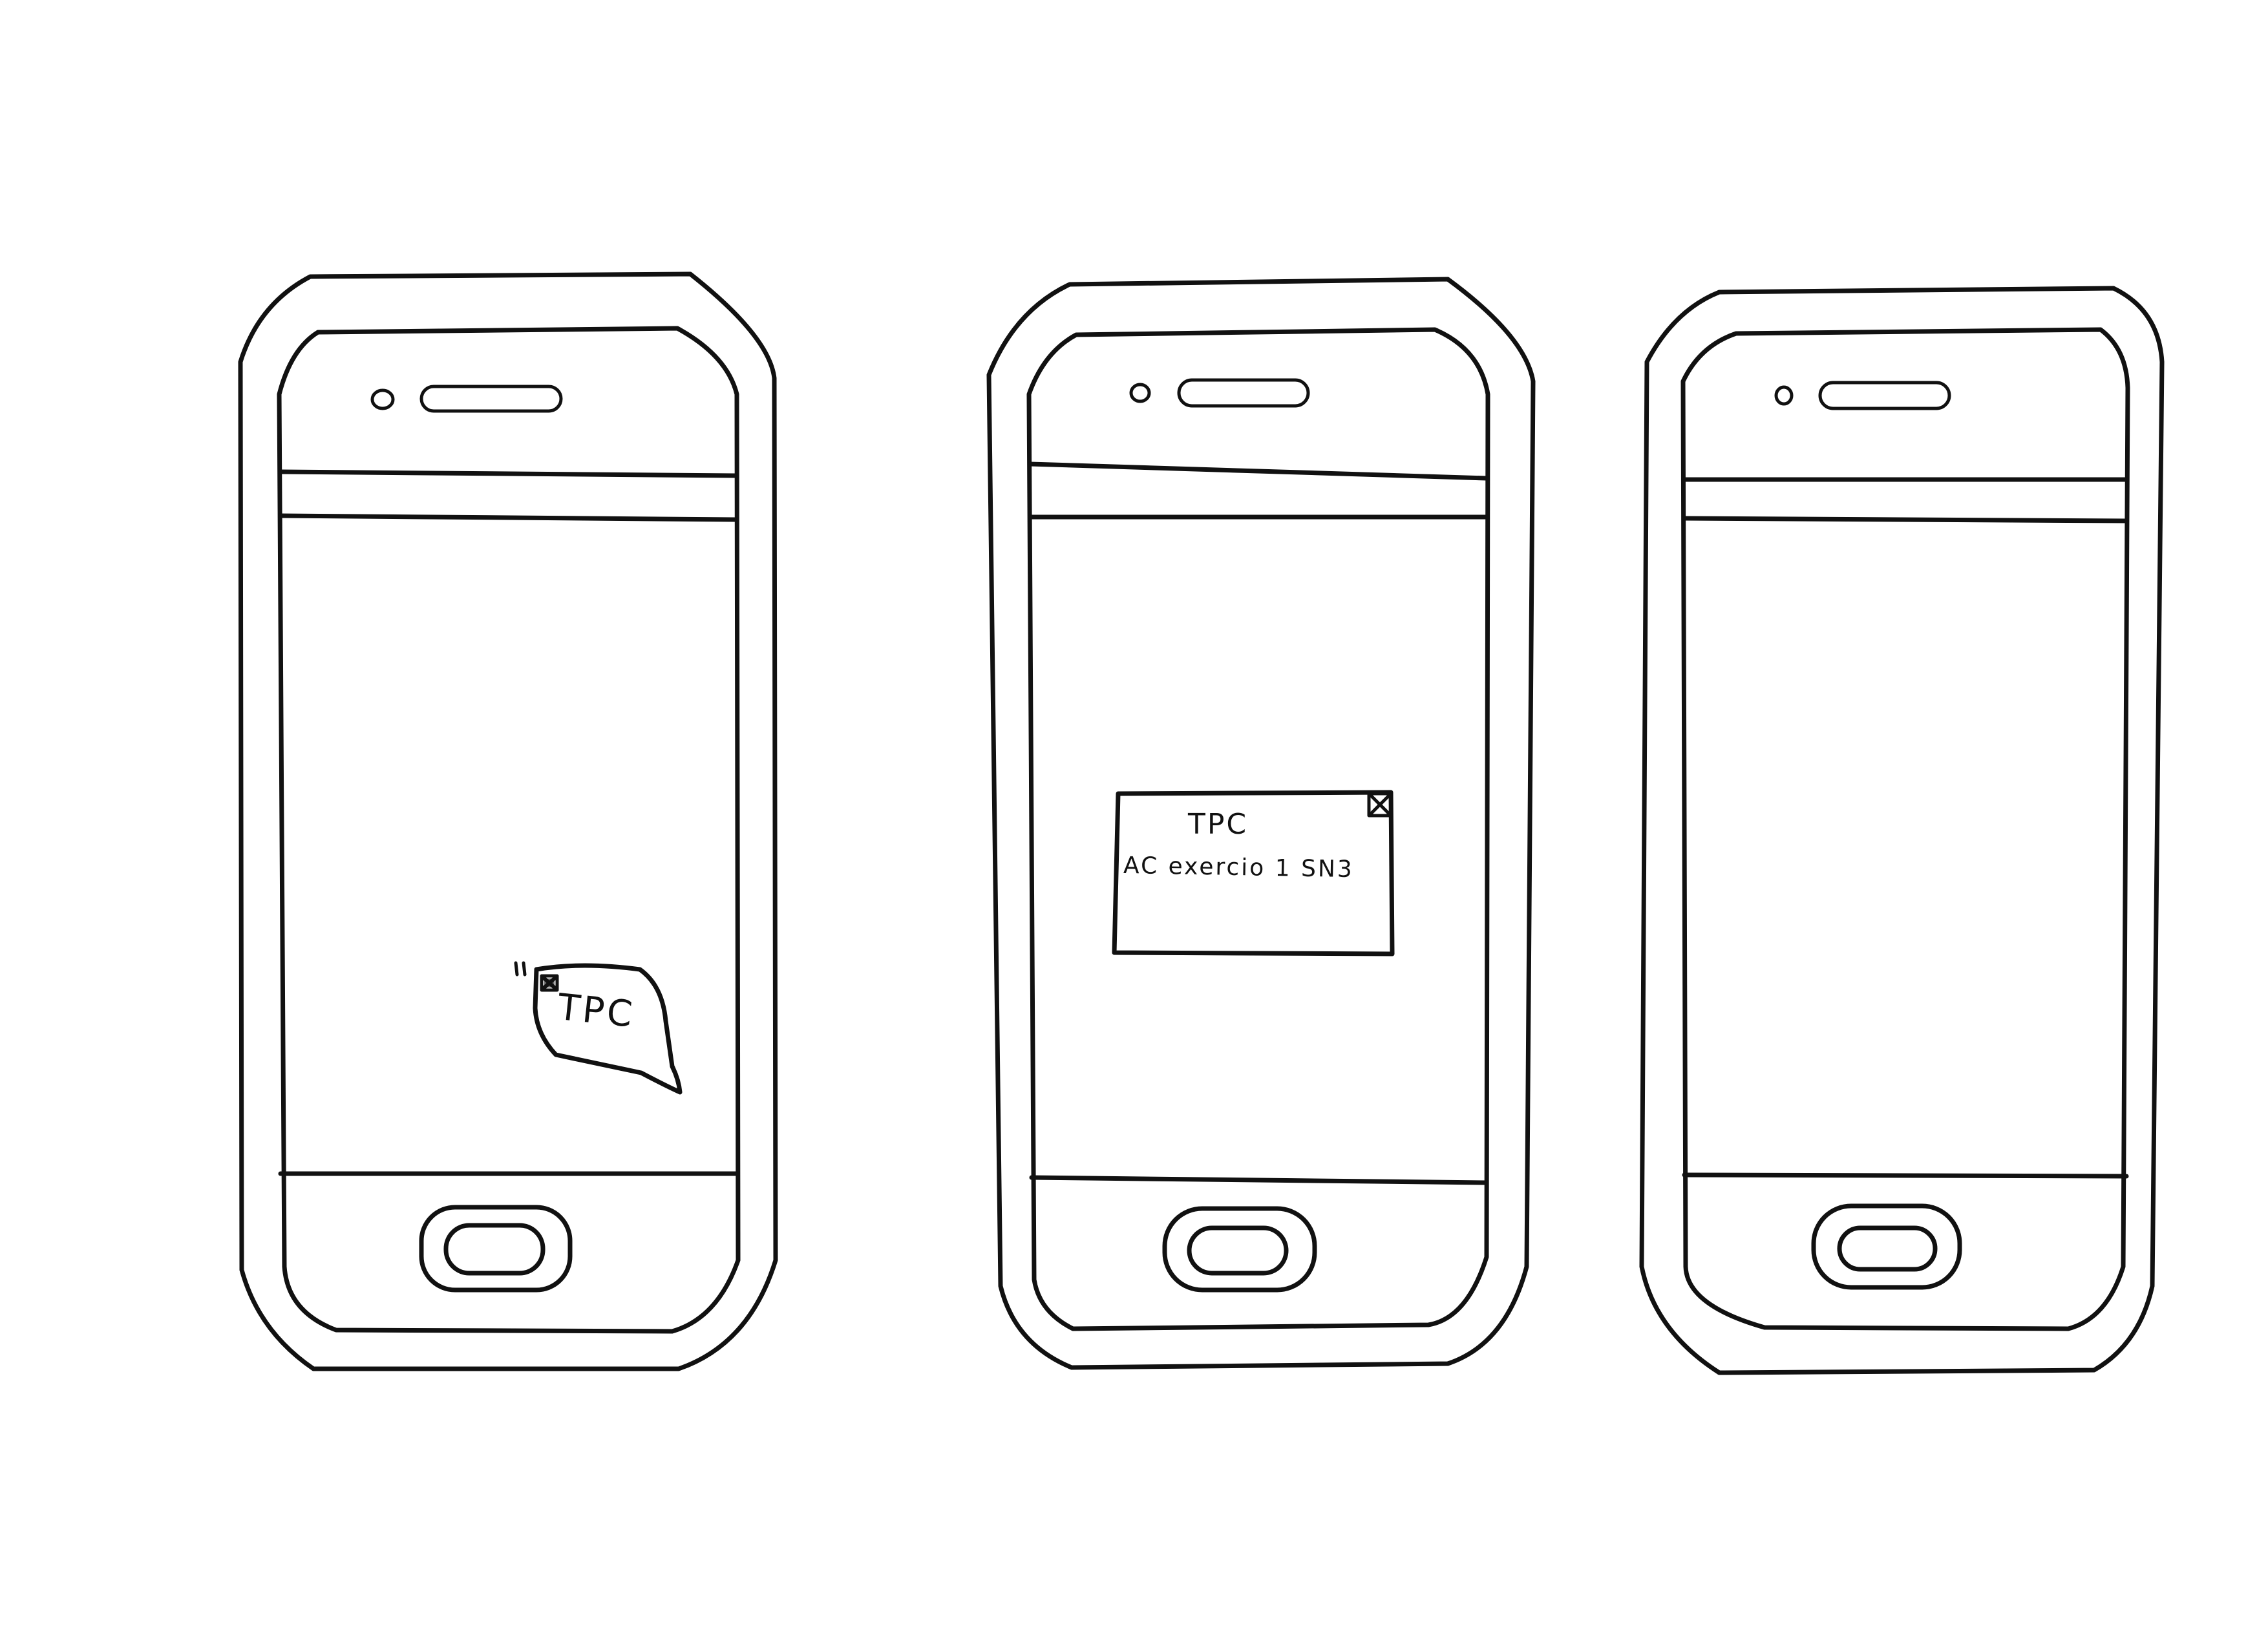  Describe the element at coordinates (1905, 519) in the screenshot. I see `phone-3-status-bar-bottom` at that location.